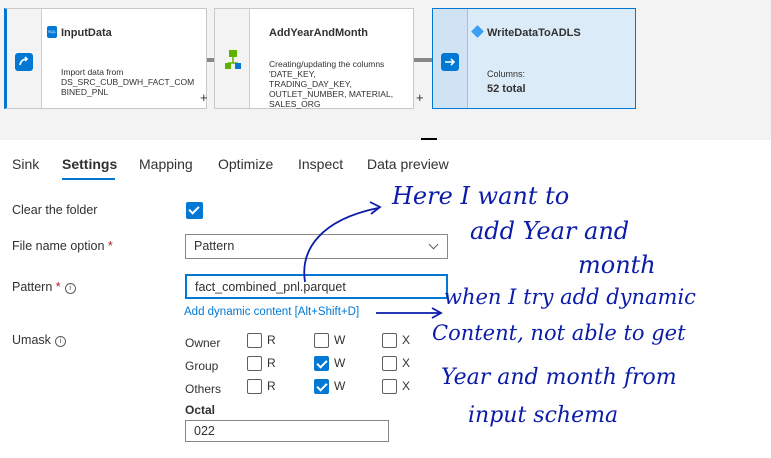 This screenshot has height=458, width=771. What do you see at coordinates (320, 164) in the screenshot?
I see `tab-inspect: Inspect` at bounding box center [320, 164].